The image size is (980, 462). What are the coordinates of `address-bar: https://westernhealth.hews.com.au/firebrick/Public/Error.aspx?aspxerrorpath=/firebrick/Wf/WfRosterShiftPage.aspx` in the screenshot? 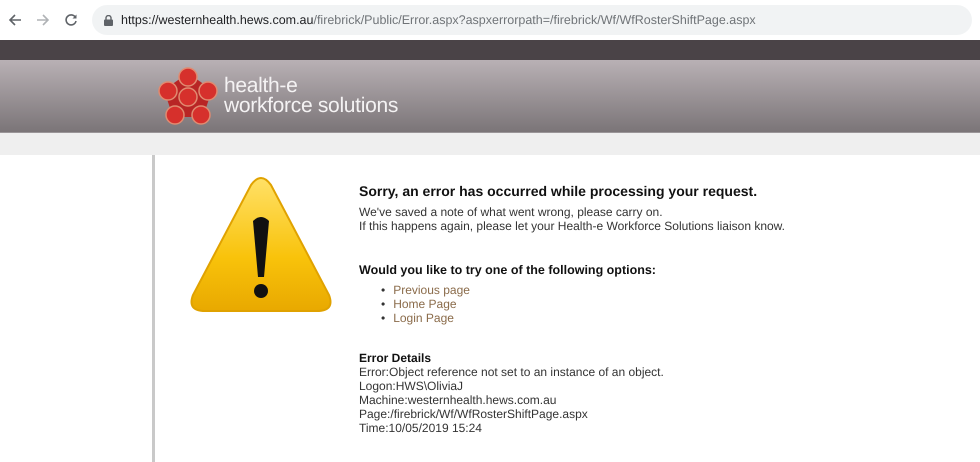 It's located at (532, 20).